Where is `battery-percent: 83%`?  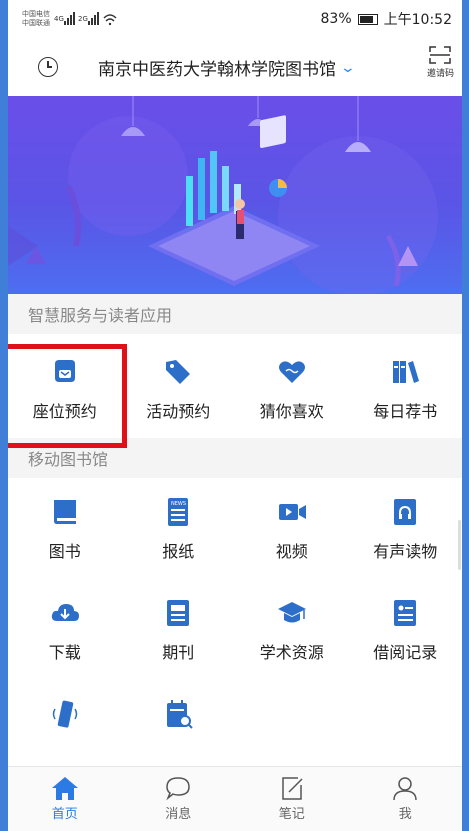
battery-percent: 83% is located at coordinates (336, 19).